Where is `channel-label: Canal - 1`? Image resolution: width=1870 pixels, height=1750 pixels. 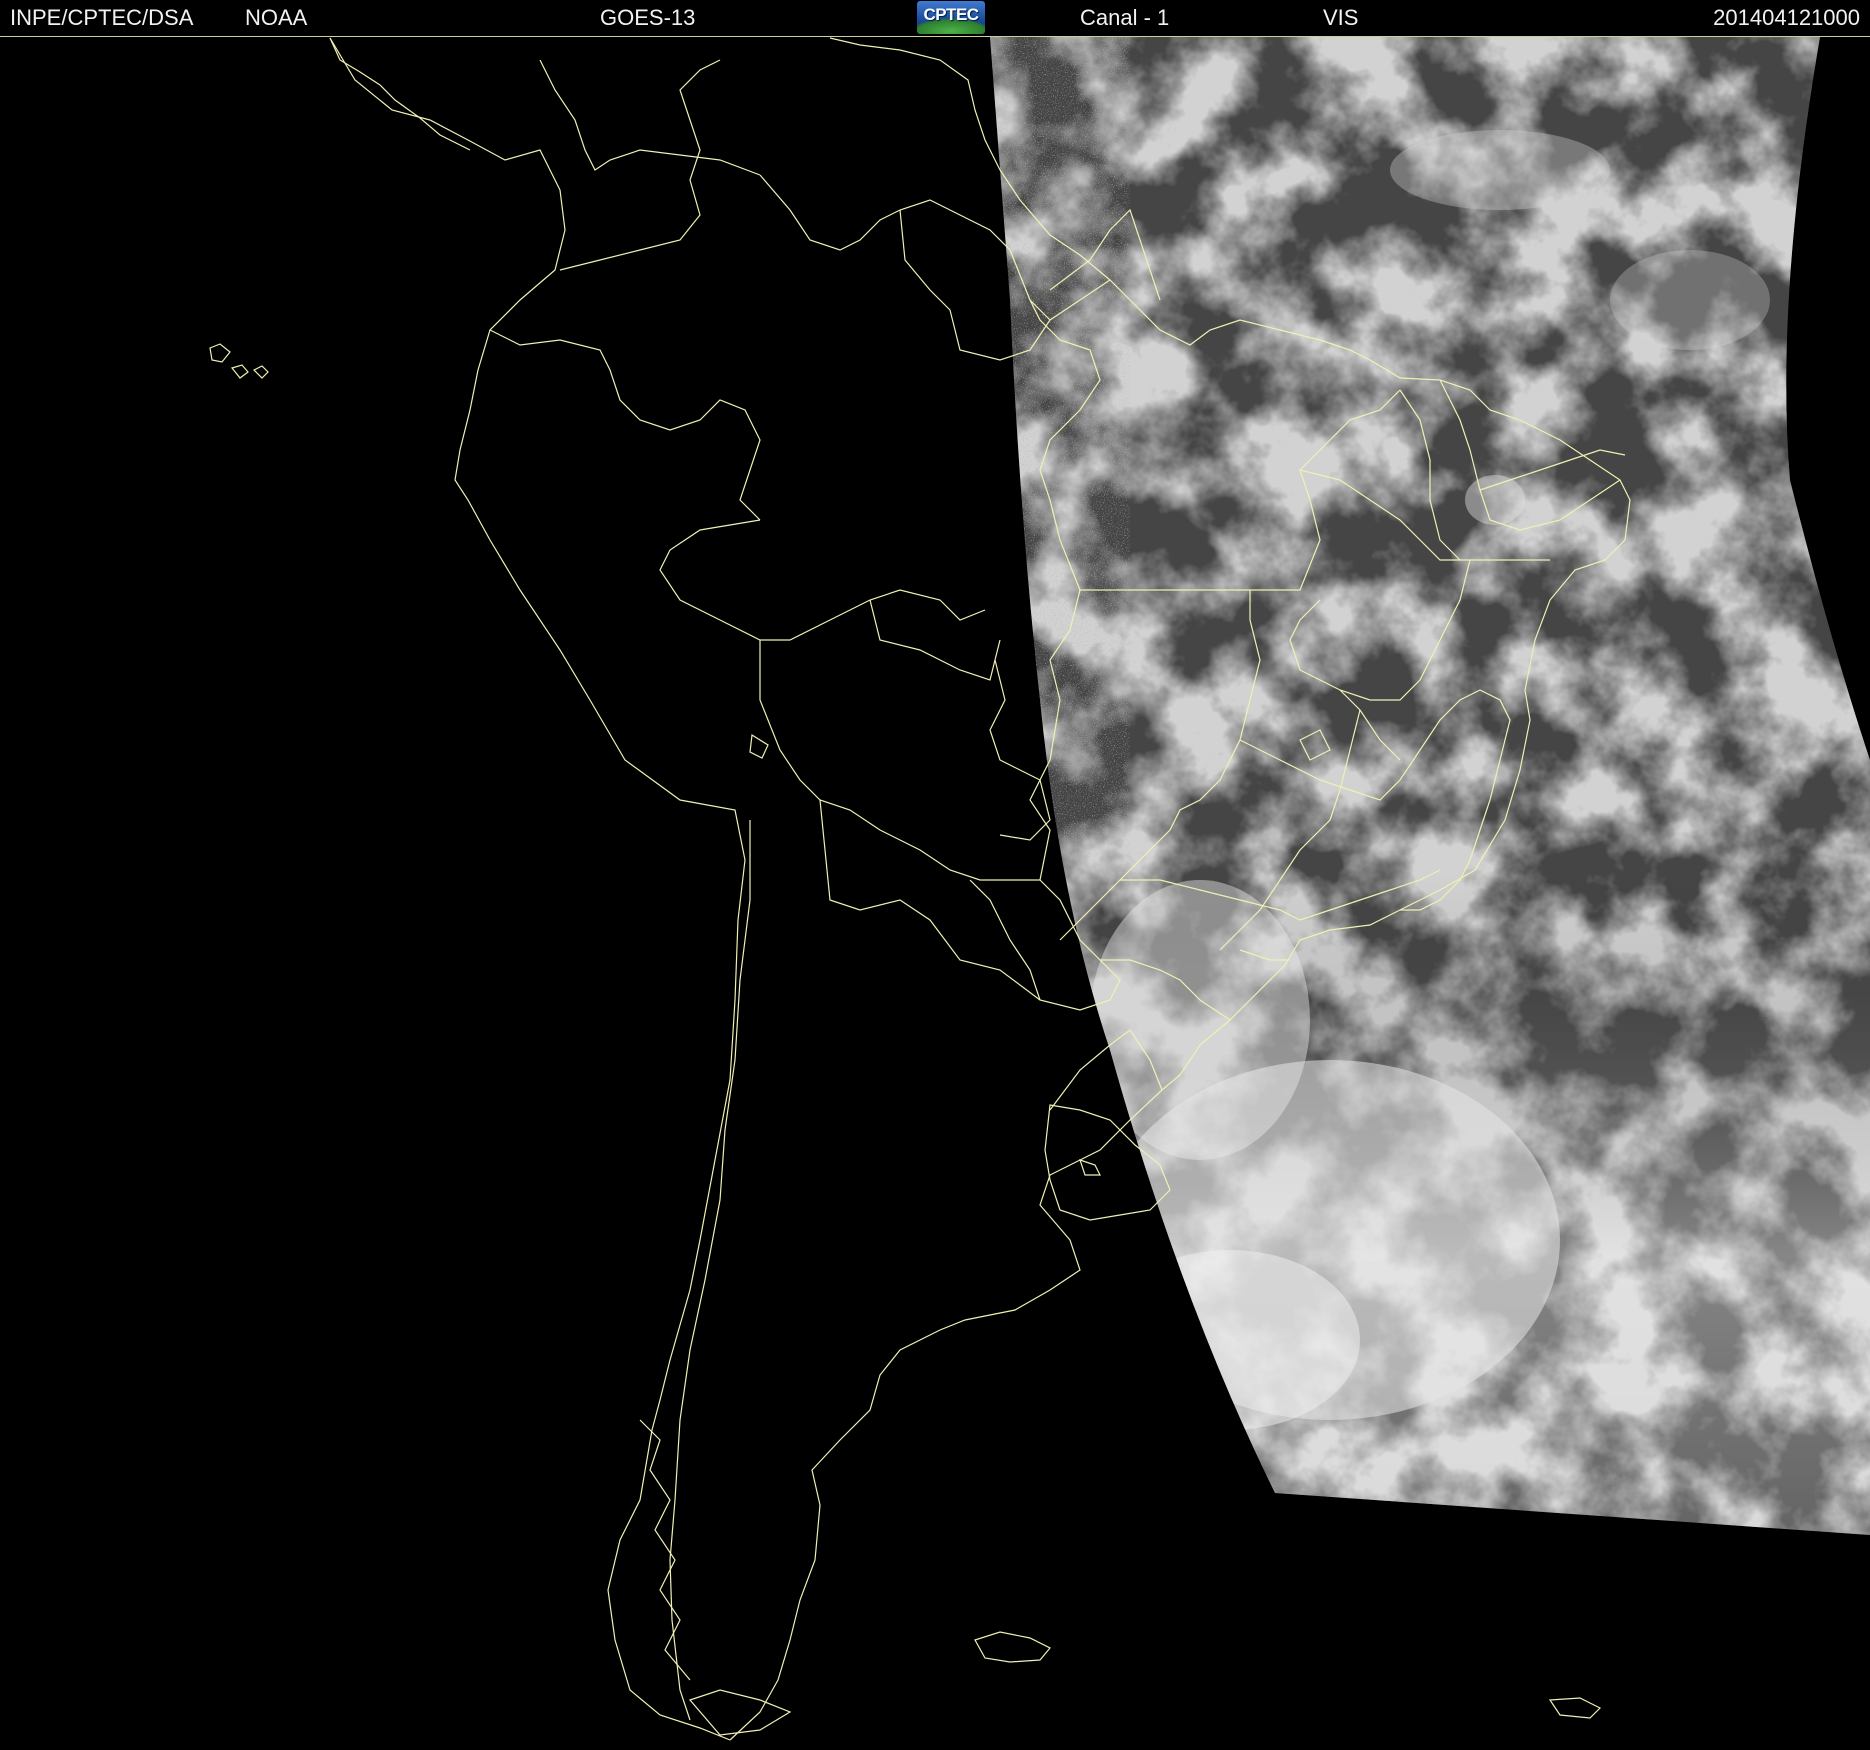
channel-label: Canal - 1 is located at coordinates (1125, 17).